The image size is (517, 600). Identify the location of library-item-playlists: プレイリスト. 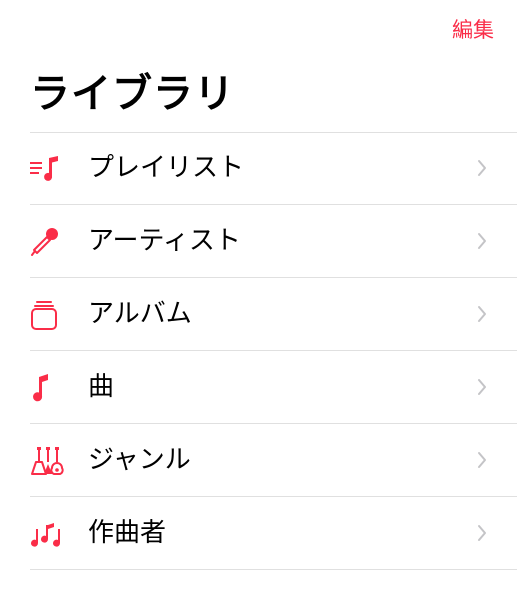
(258, 168).